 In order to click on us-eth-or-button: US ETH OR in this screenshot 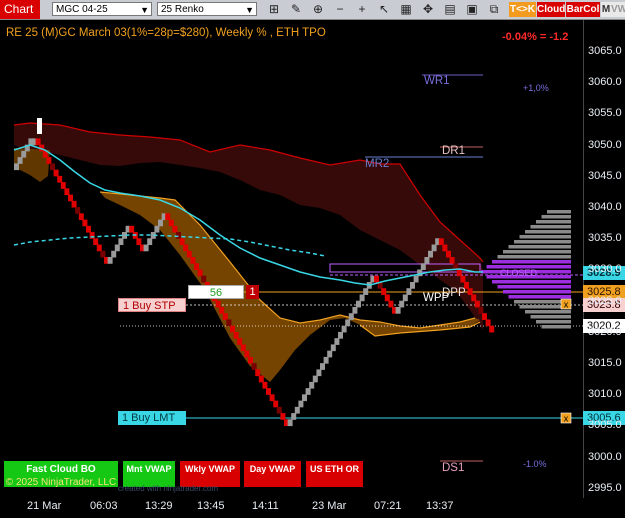, I will do `click(334, 474)`.